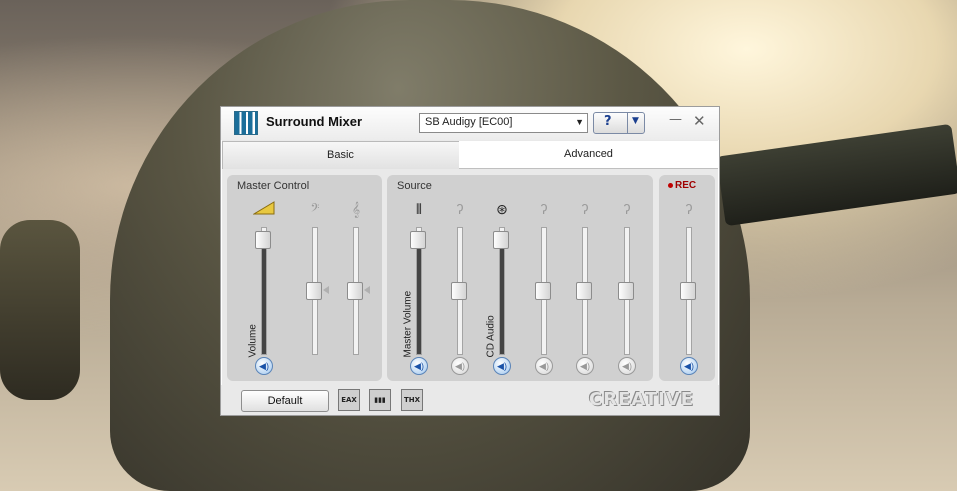  What do you see at coordinates (836, 175) in the screenshot?
I see `background-rifle` at bounding box center [836, 175].